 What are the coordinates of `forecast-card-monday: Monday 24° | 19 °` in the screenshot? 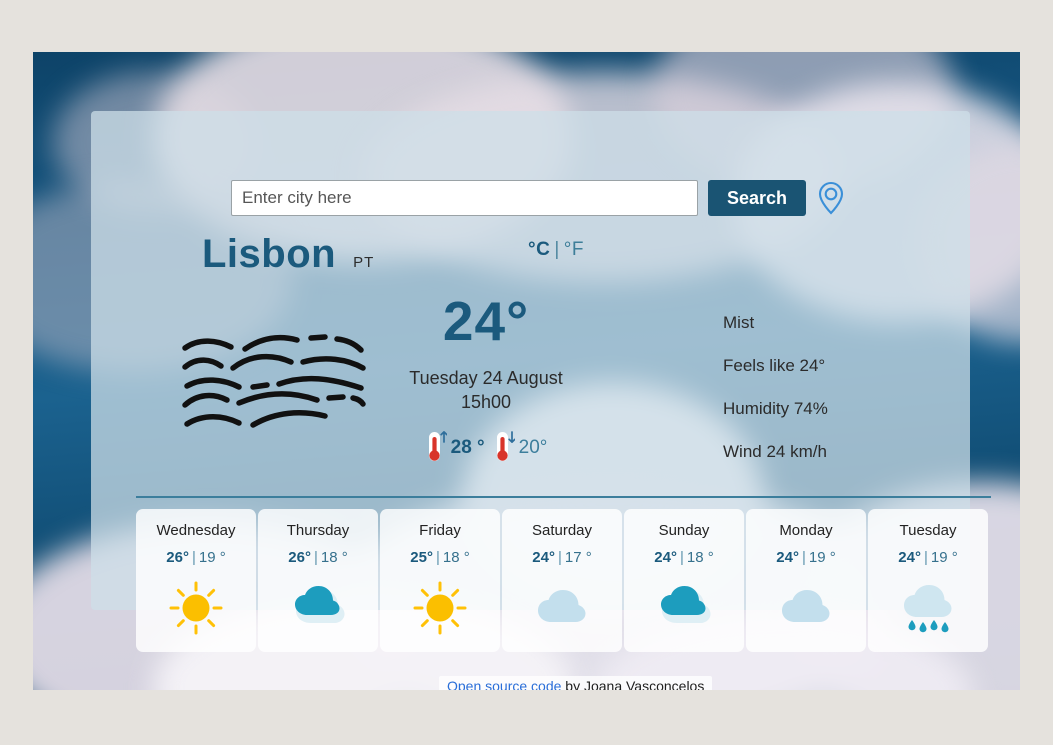 It's located at (806, 580).